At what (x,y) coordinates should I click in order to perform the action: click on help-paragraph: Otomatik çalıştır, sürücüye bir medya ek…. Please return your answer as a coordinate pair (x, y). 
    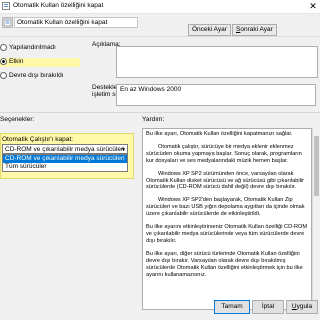
    Looking at the image, I should click on (224, 153).